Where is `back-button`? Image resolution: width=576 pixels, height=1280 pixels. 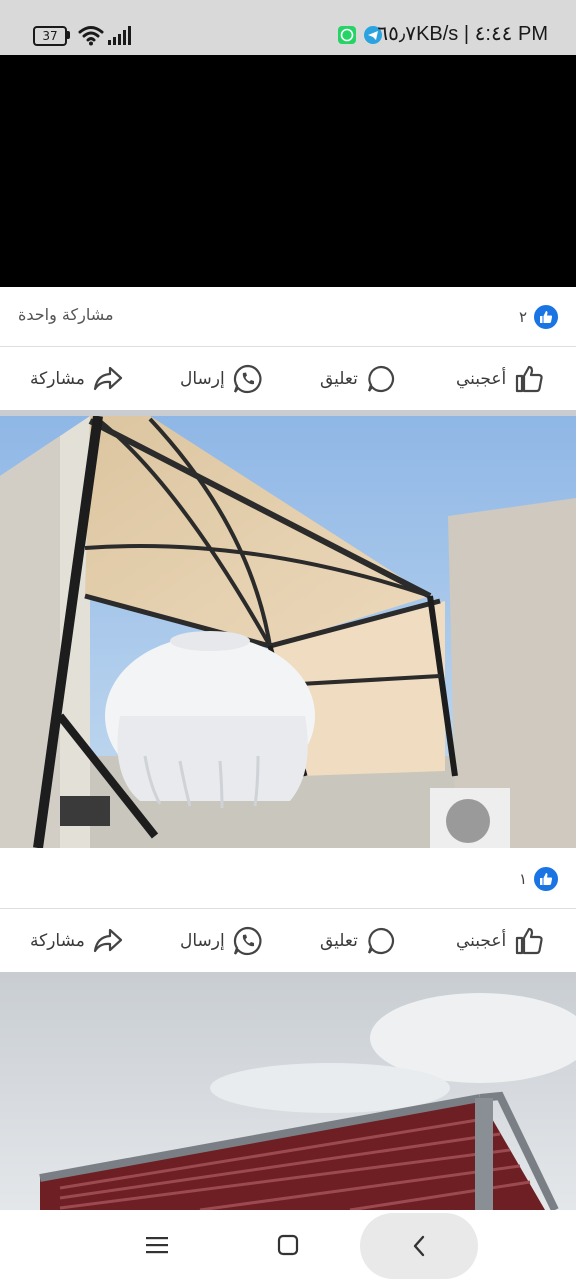 back-button is located at coordinates (419, 1246).